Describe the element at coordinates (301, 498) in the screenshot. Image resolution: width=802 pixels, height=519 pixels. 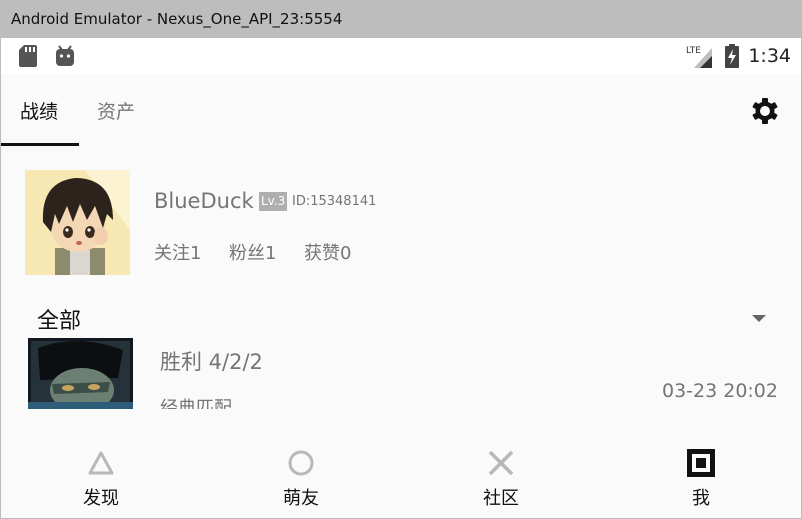
I see `nav-label: 萌友` at that location.